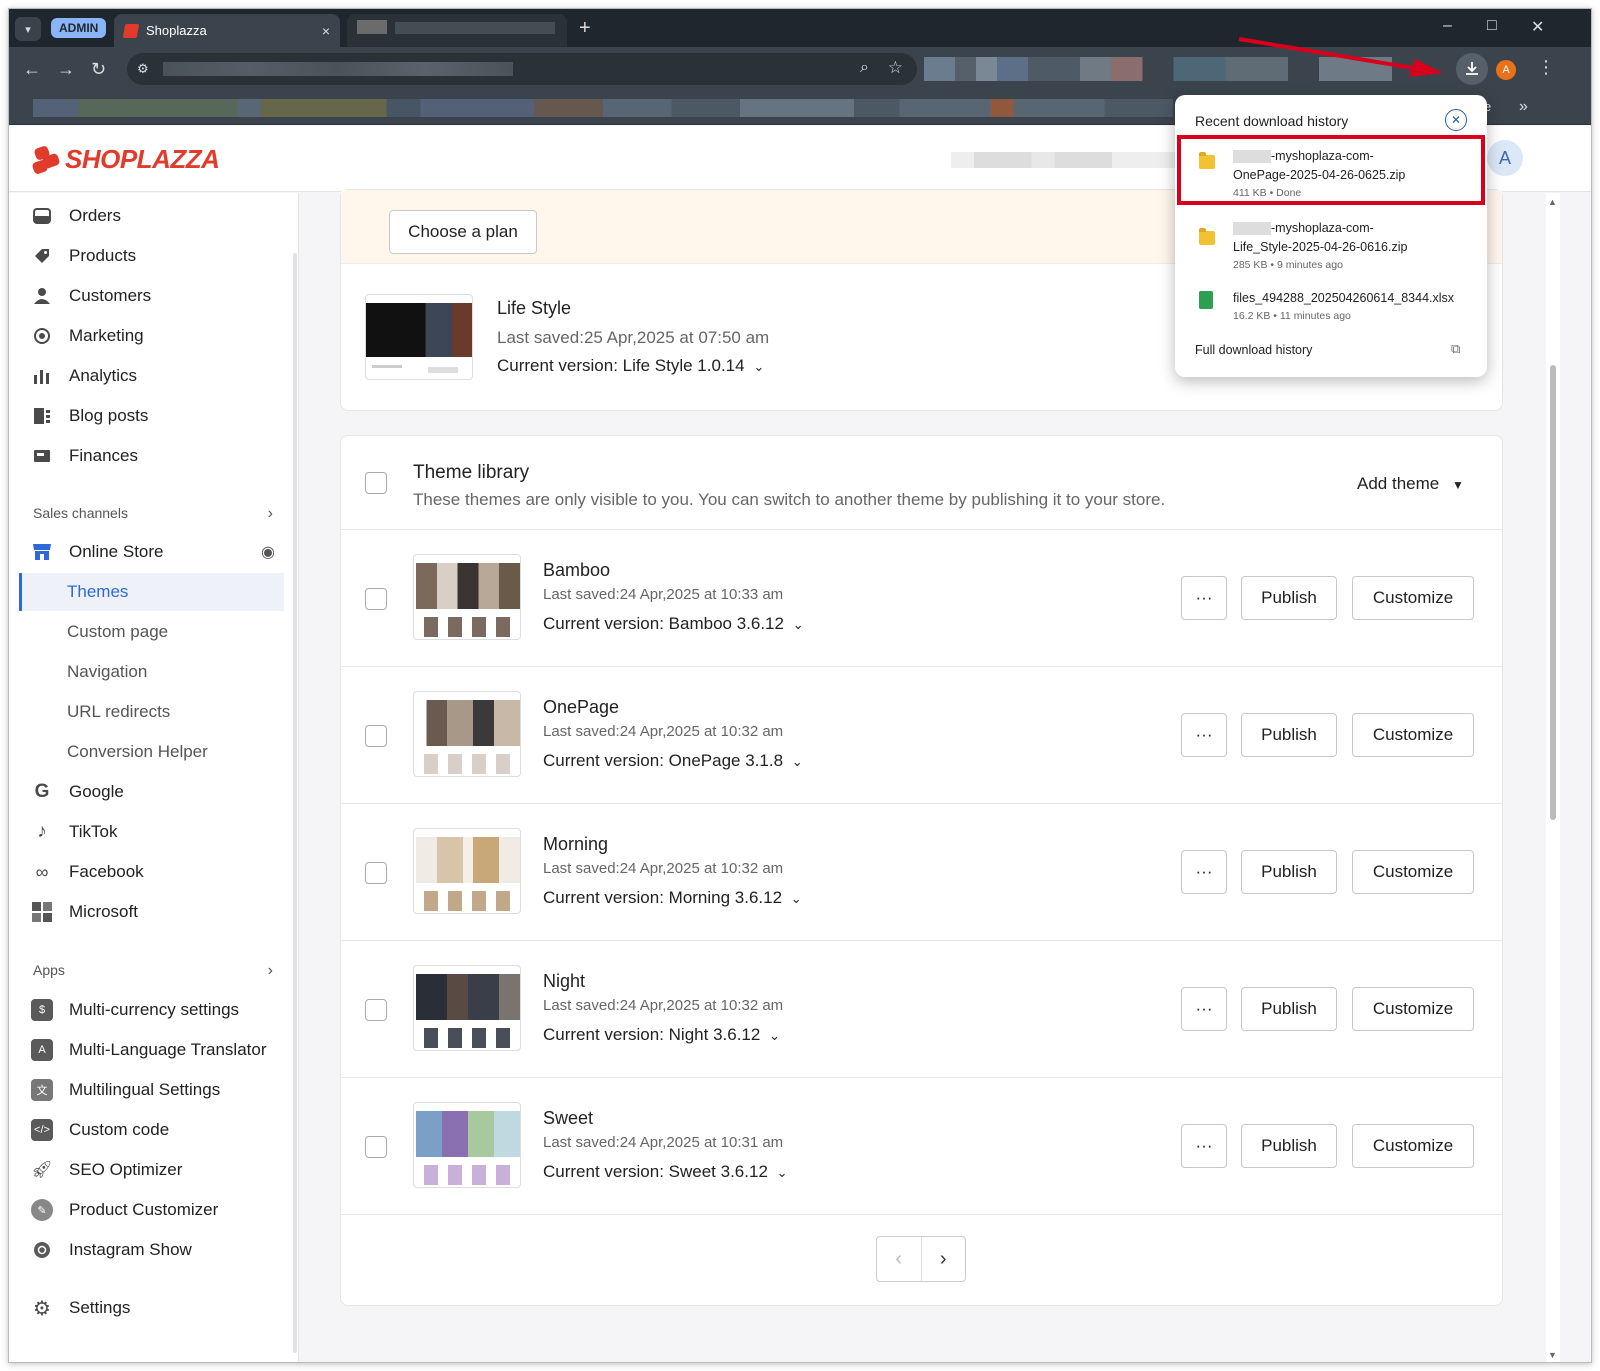  What do you see at coordinates (154, 872) in the screenshot?
I see `sidebar-item-facebook: ∞ Facebook` at bounding box center [154, 872].